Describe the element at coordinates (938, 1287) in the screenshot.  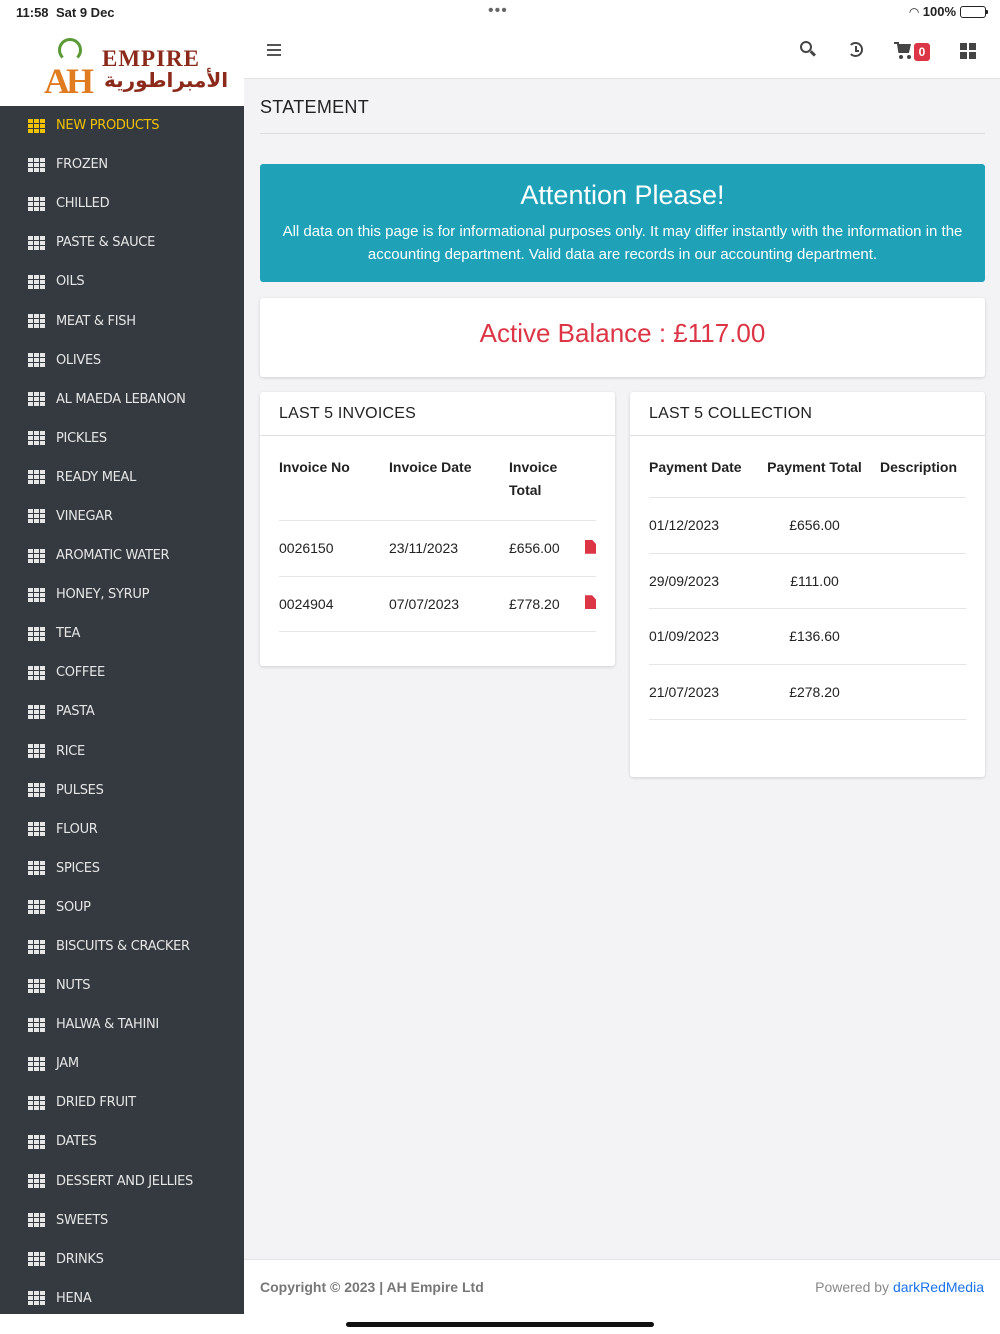
I see `powered-by-link: darkRedMedia` at that location.